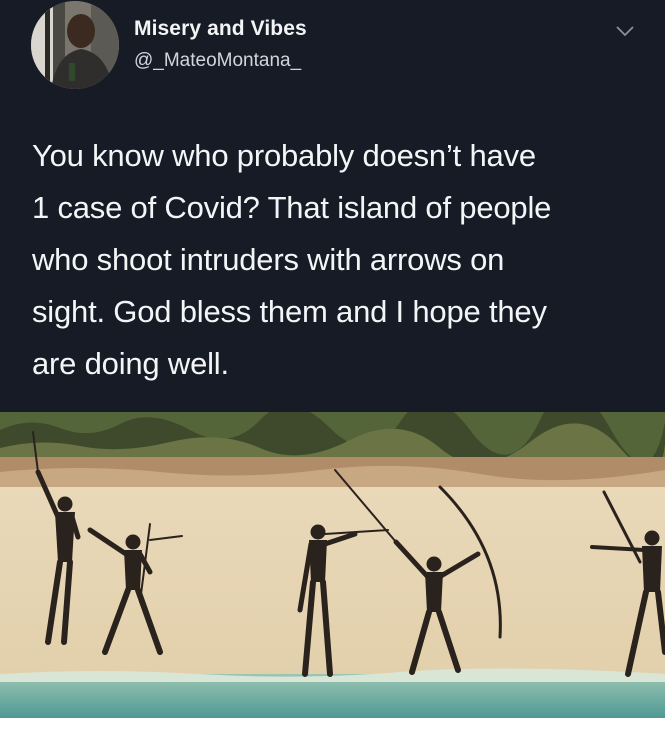 Image resolution: width=665 pixels, height=731 pixels. Describe the element at coordinates (332, 724) in the screenshot. I see `bottom-border` at that location.